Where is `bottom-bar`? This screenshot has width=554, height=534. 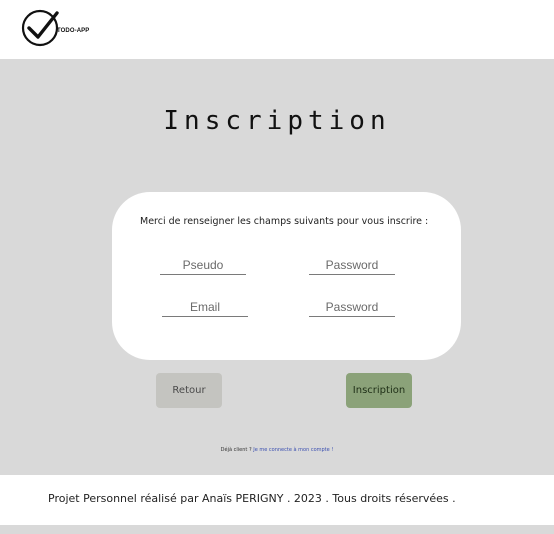 bottom-bar is located at coordinates (277, 529).